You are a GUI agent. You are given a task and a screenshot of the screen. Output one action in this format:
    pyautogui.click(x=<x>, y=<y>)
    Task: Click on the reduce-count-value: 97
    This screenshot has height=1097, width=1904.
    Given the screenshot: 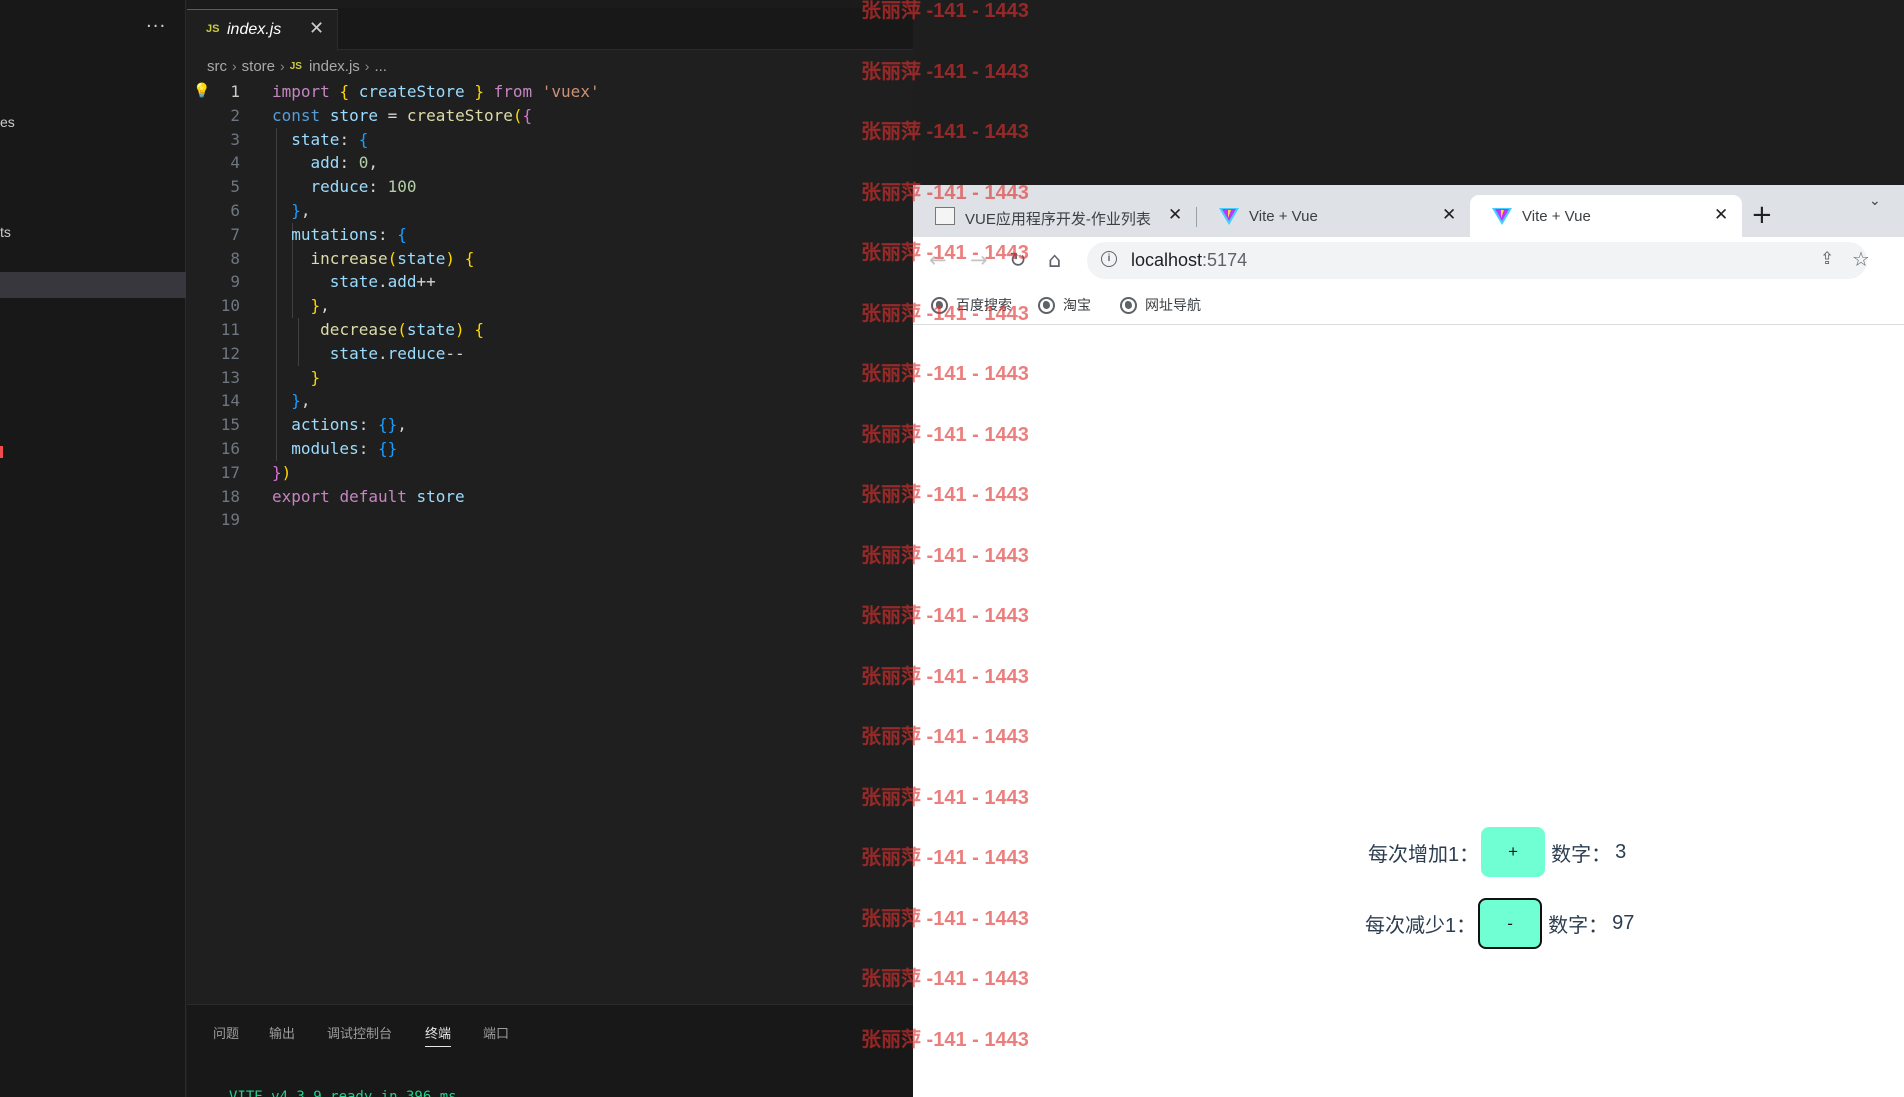 What is the action you would take?
    pyautogui.click(x=1623, y=923)
    